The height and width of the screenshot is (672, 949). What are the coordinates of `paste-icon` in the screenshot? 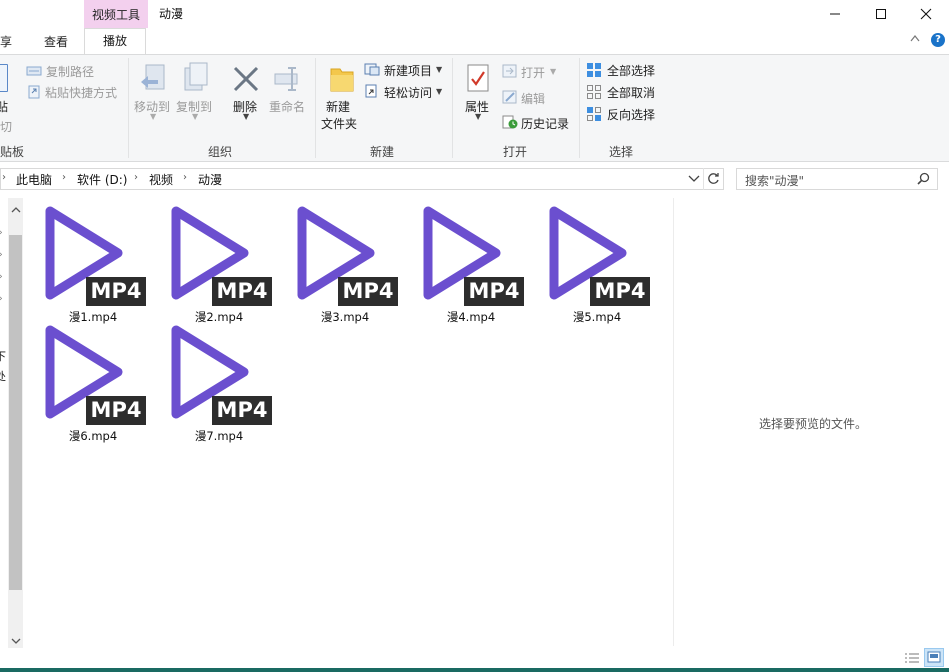 It's located at (4, 78).